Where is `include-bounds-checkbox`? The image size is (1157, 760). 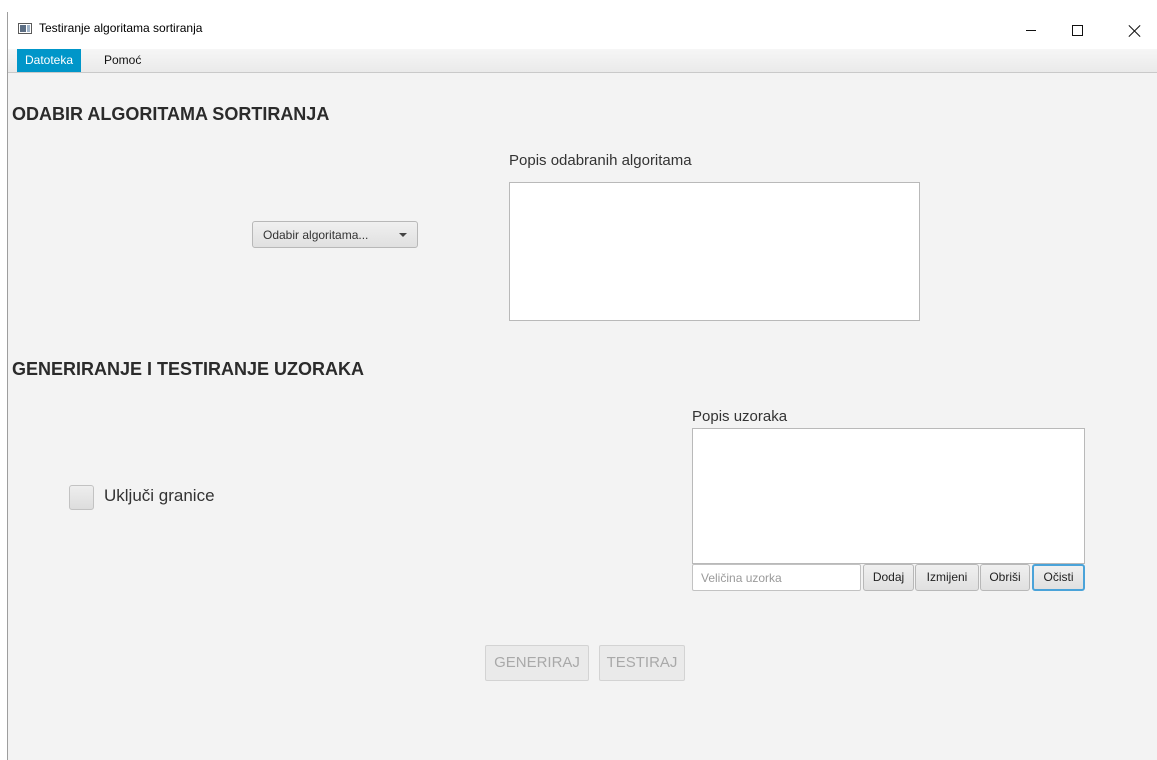 include-bounds-checkbox is located at coordinates (81, 497).